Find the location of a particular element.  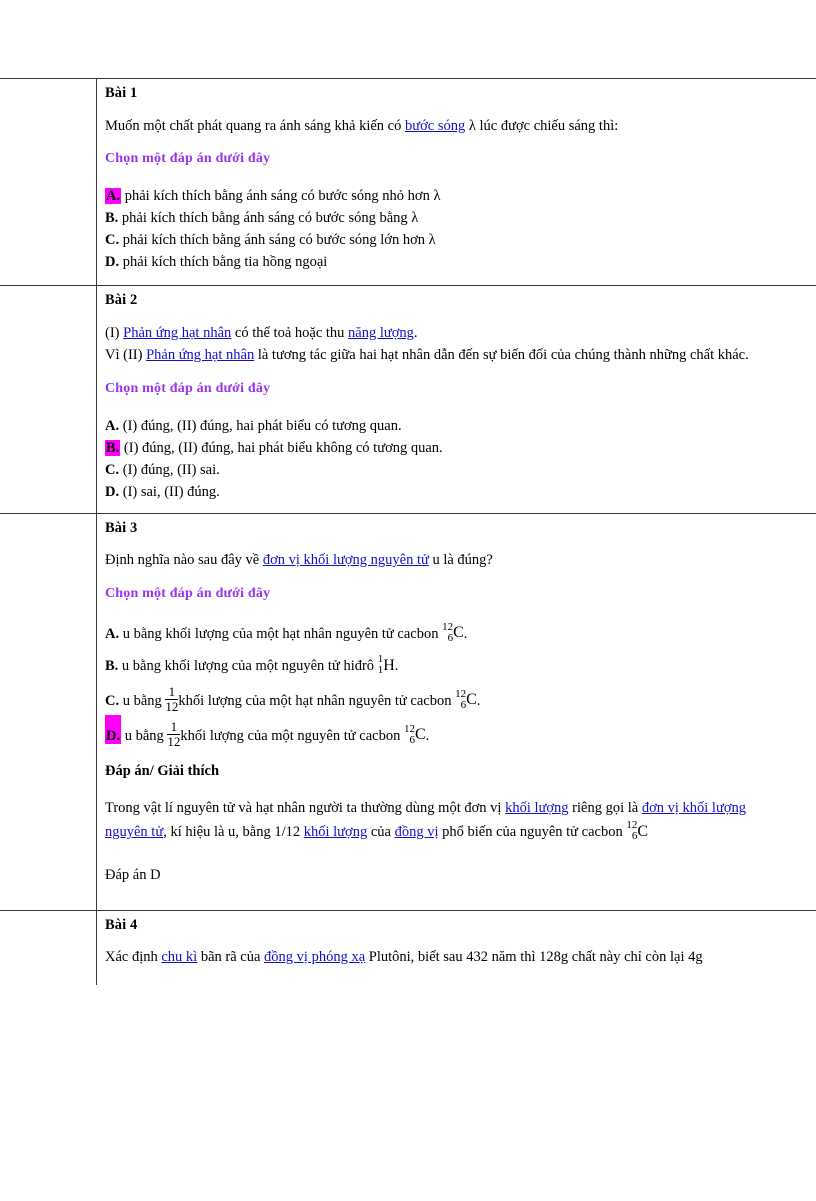

question-2-title: Bài 2 is located at coordinates (121, 300).